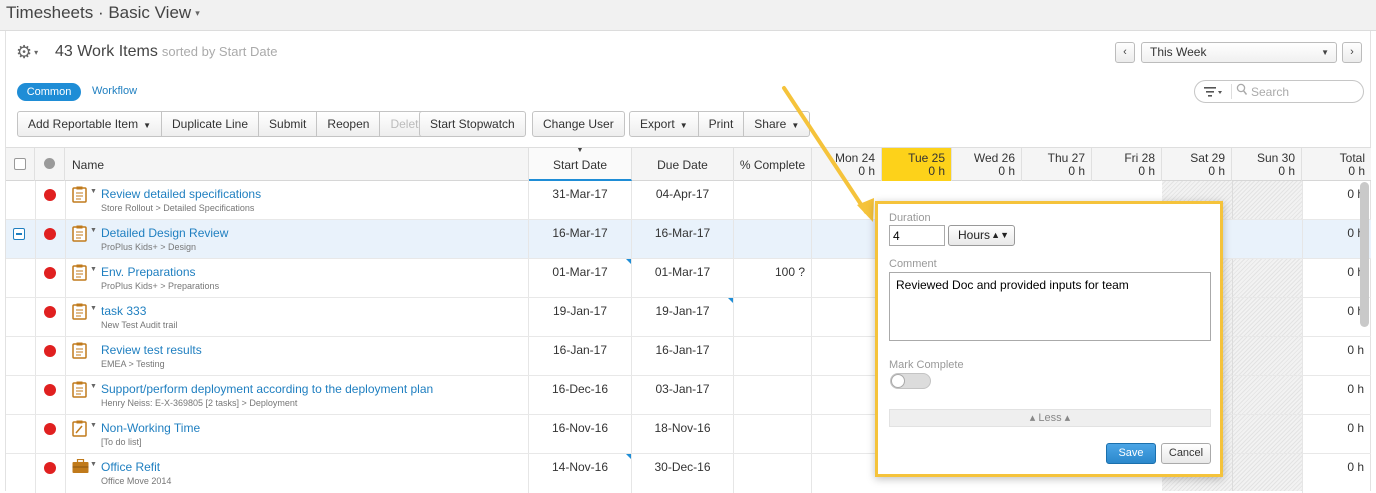 This screenshot has height=493, width=1376. I want to click on task-name-link: Office Refit, so click(130, 467).